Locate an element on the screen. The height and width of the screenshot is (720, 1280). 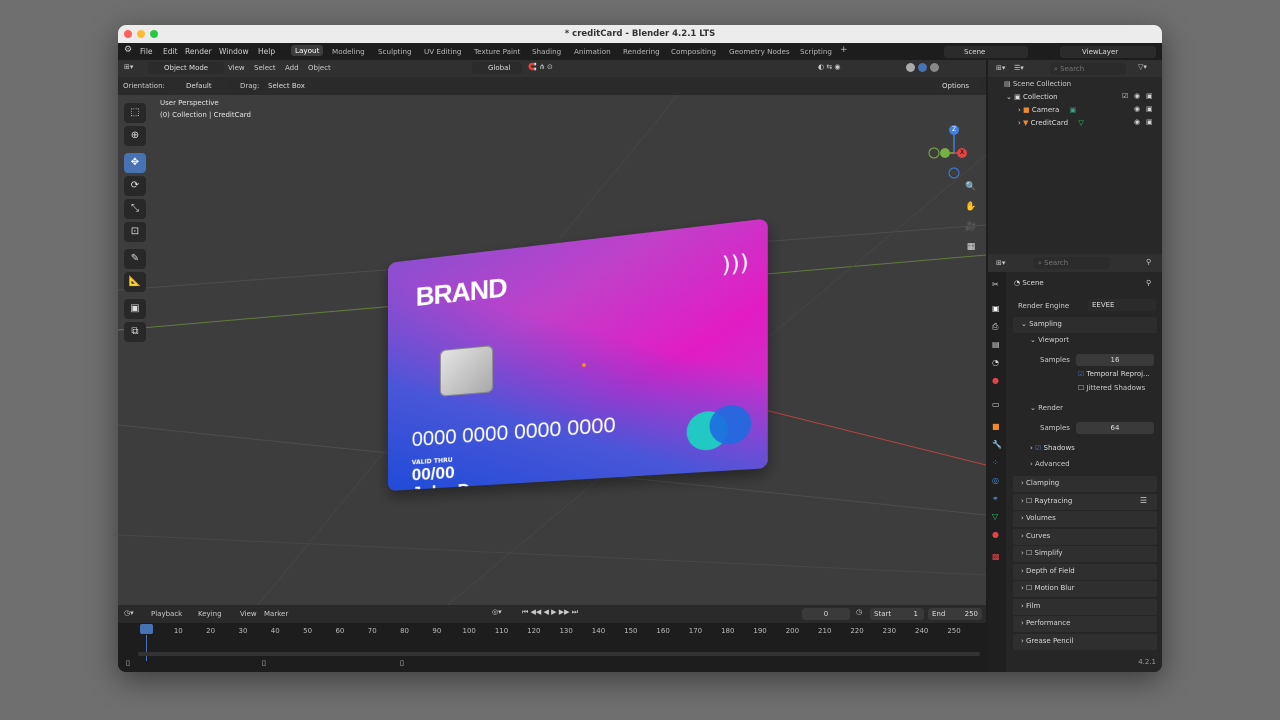
panel-sampling: ⌄ Sampling is located at coordinates (1085, 325).